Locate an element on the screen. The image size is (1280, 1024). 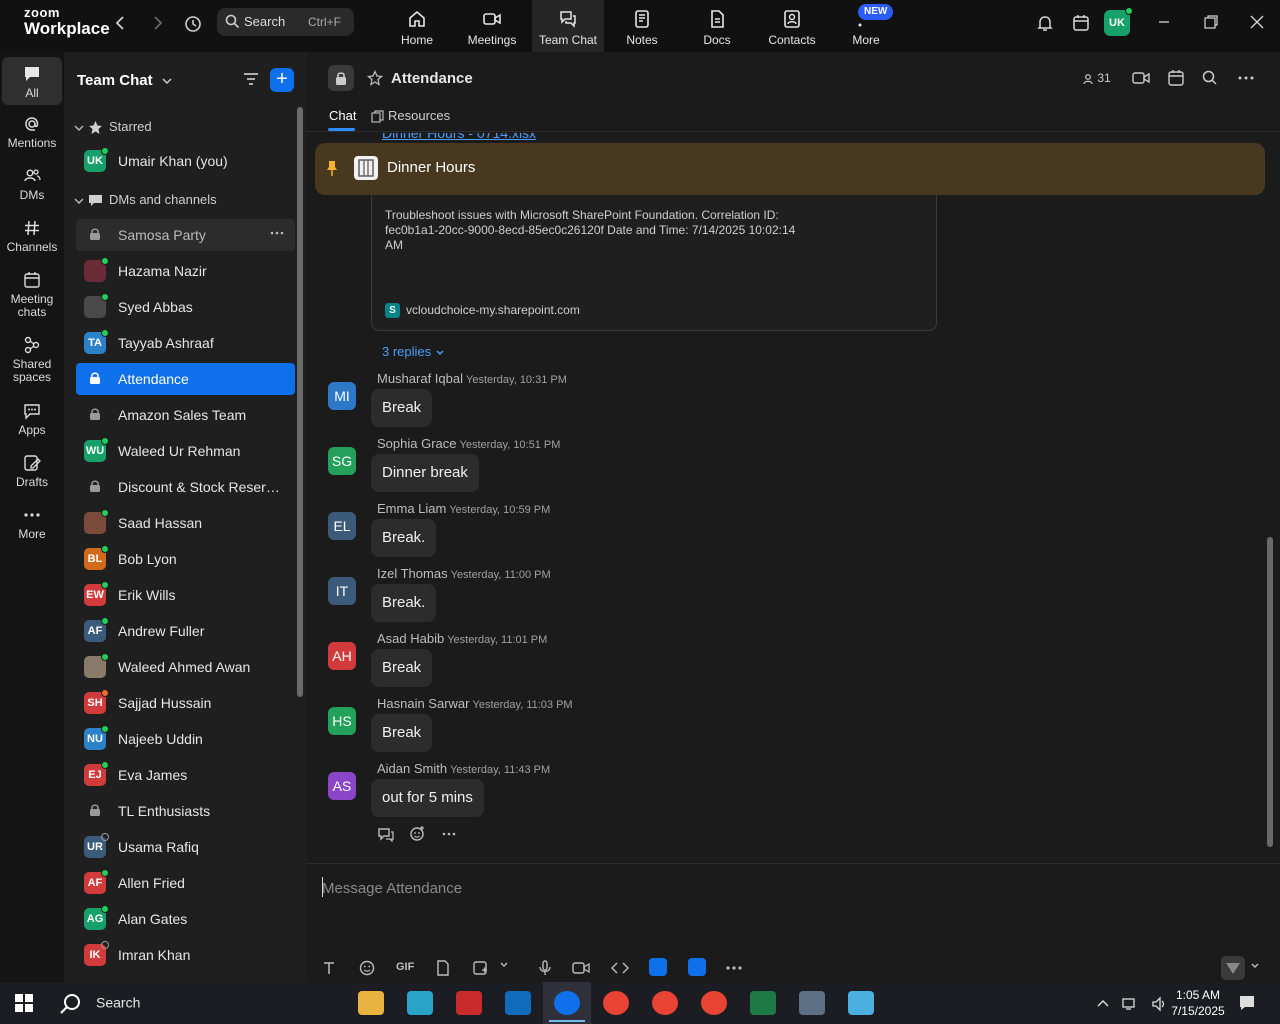
history-icon is located at coordinates (193, 24).